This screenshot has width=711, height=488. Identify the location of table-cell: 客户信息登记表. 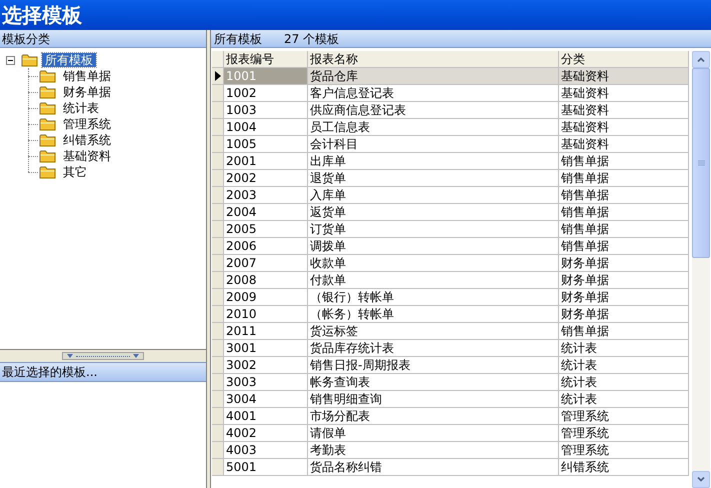
(433, 93).